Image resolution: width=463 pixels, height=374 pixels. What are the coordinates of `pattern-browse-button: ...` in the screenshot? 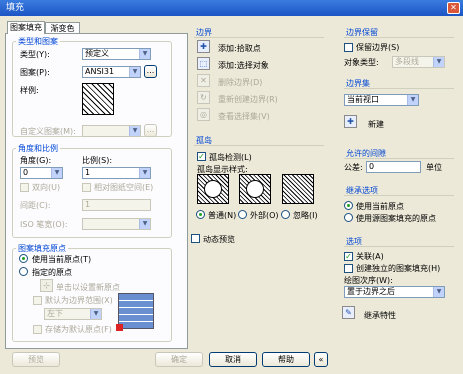 It's located at (150, 71).